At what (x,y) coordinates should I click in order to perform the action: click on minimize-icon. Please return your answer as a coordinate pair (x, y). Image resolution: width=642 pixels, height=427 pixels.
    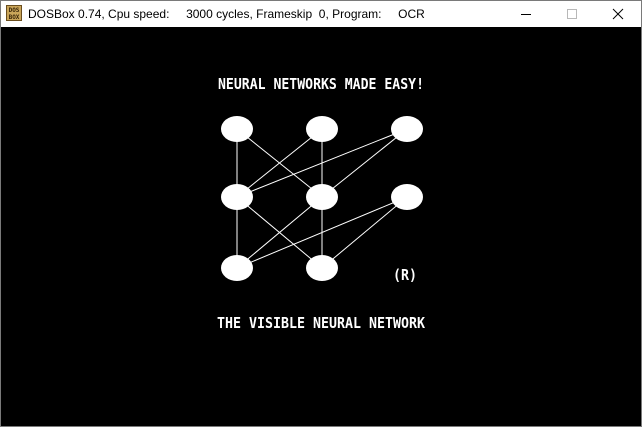
    Looking at the image, I should click on (526, 14).